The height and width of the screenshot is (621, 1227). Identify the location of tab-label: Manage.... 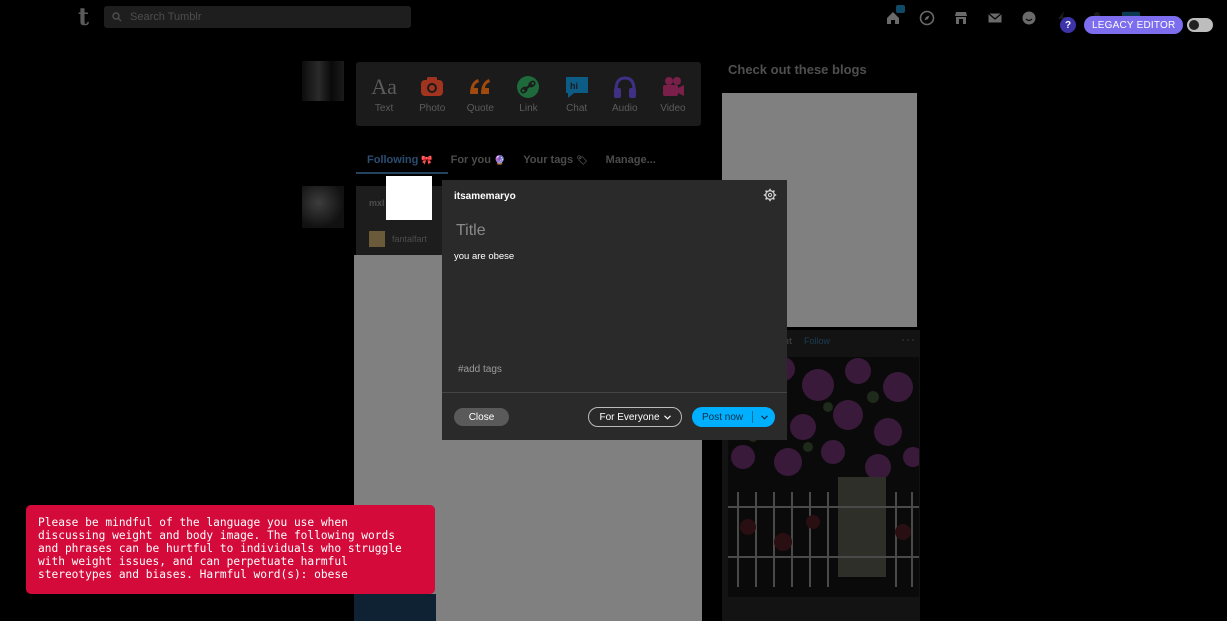
(630, 160).